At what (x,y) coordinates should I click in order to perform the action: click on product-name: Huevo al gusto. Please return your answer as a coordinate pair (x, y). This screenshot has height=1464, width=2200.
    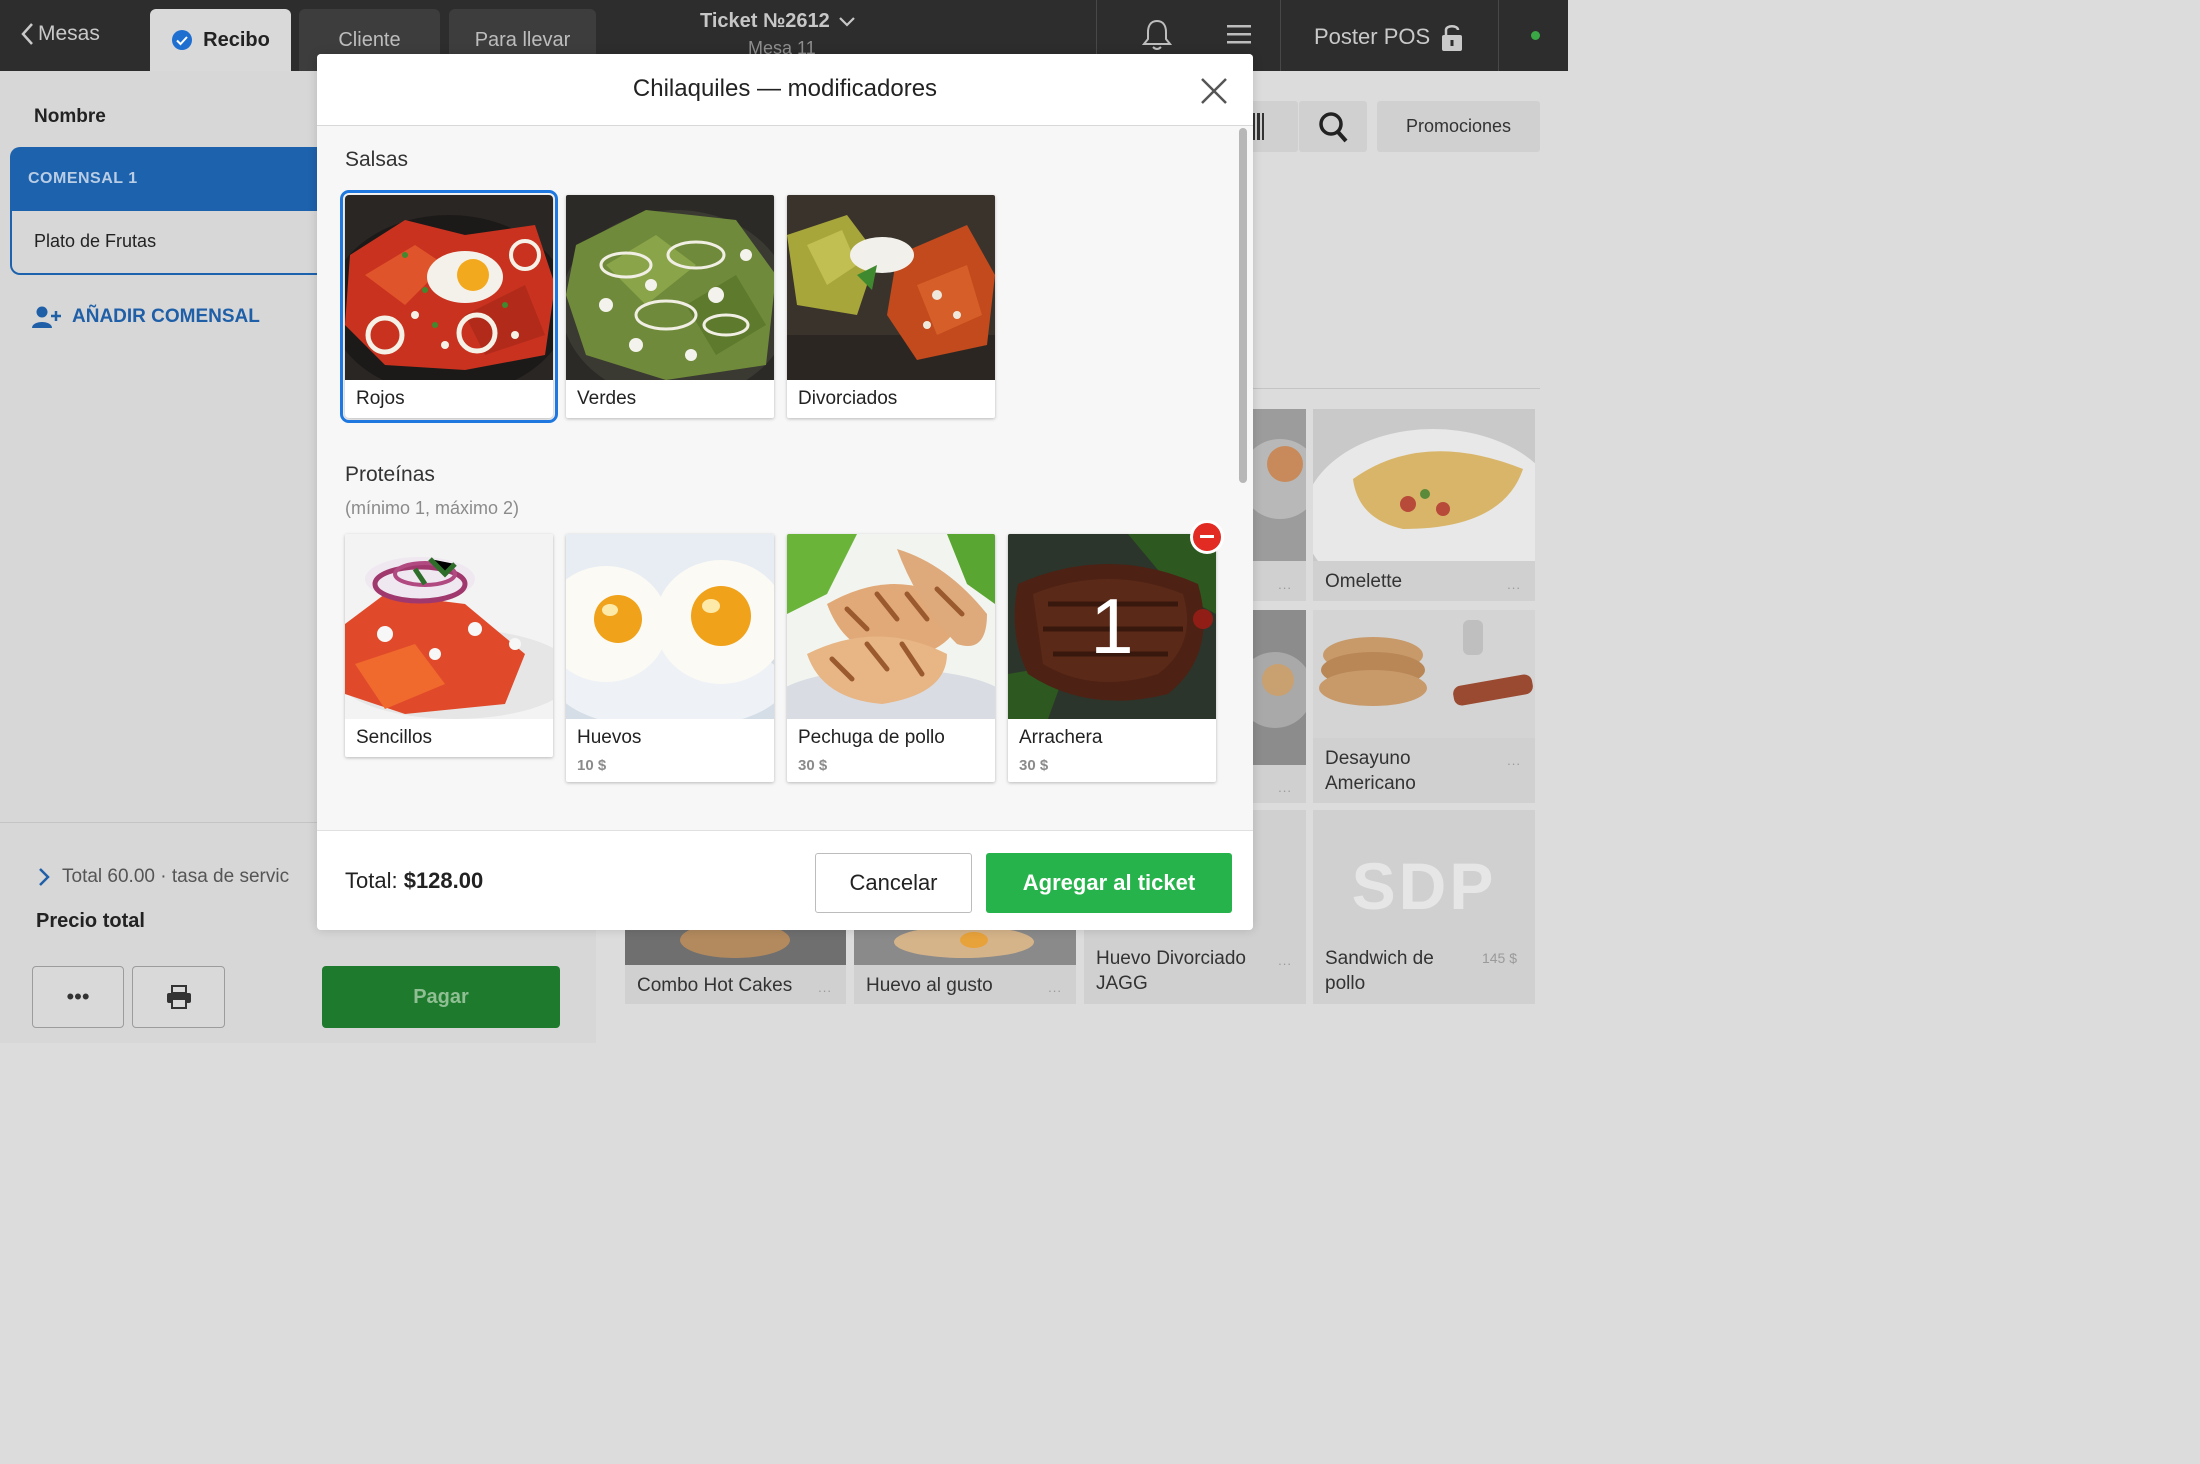
    Looking at the image, I should click on (929, 985).